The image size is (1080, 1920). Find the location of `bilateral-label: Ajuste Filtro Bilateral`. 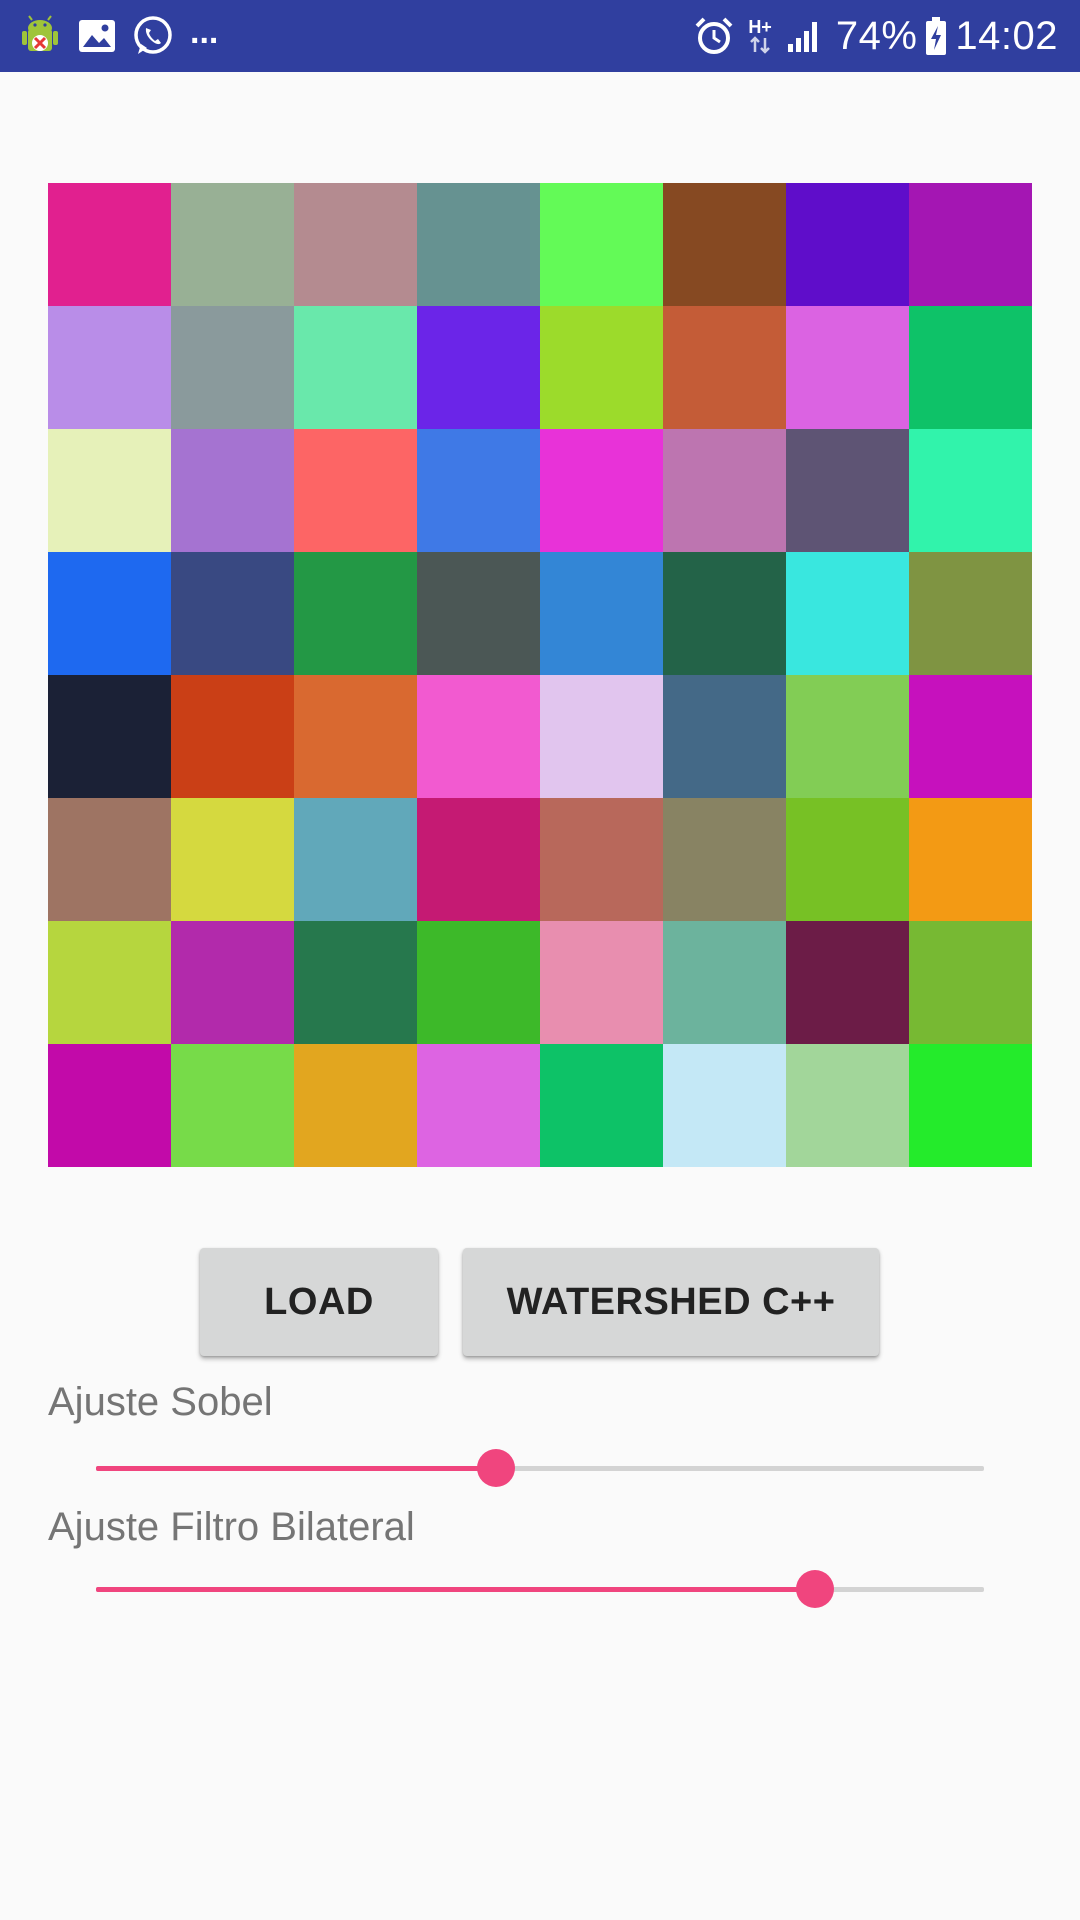

bilateral-label: Ajuste Filtro Bilateral is located at coordinates (231, 1527).